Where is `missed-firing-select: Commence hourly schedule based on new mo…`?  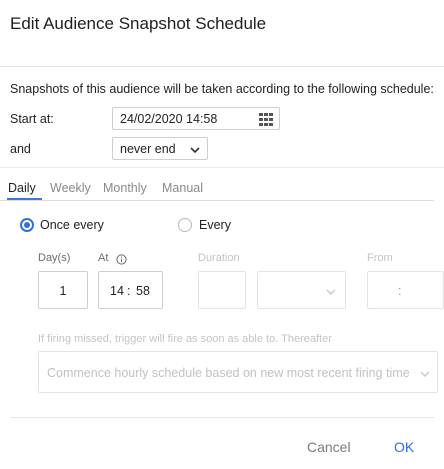 missed-firing-select: Commence hourly schedule based on new mo… is located at coordinates (238, 372).